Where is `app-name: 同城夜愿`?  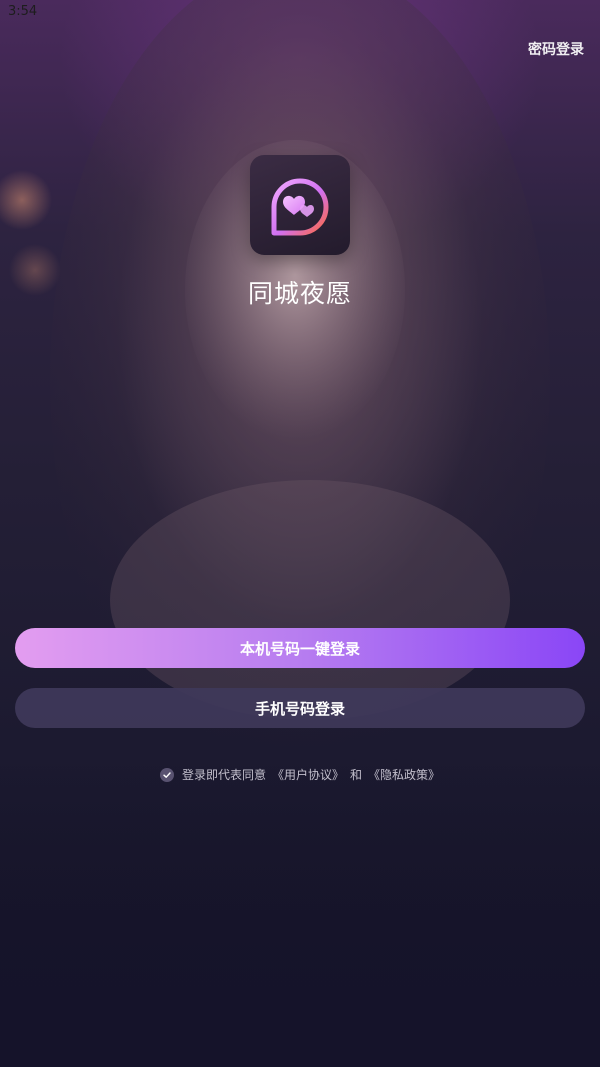
app-name: 同城夜愿 is located at coordinates (299, 293).